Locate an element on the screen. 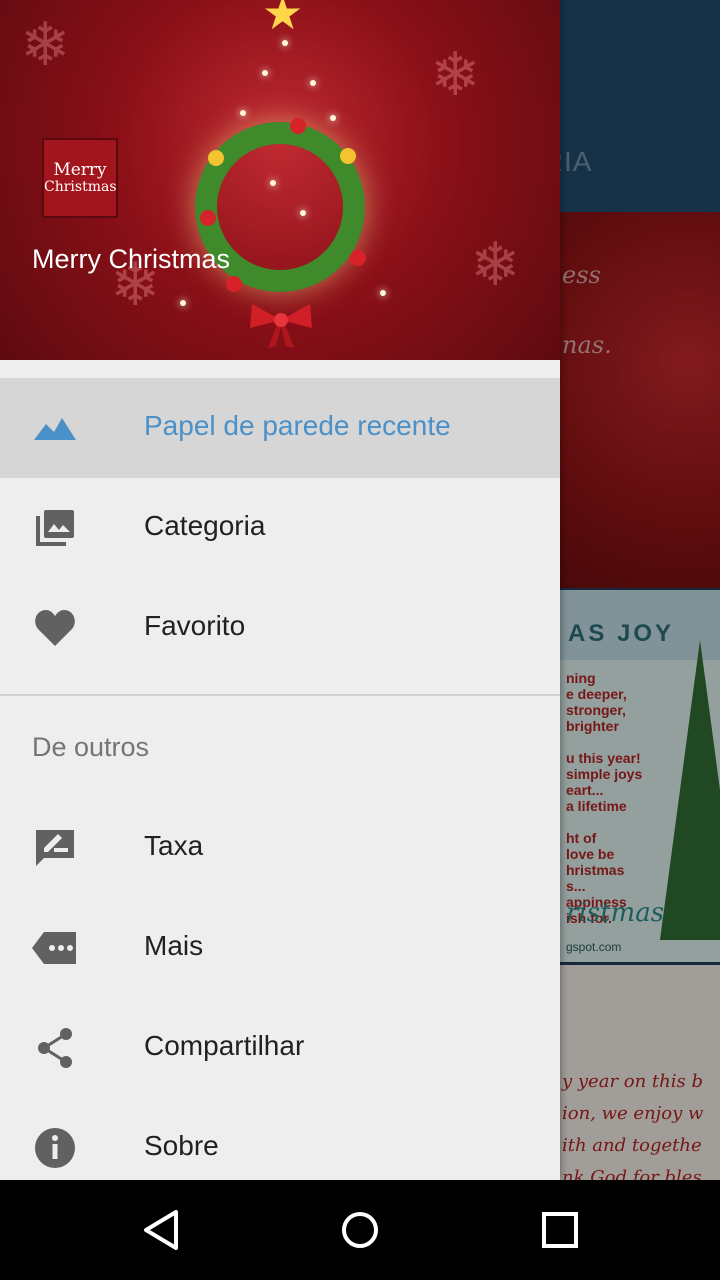 The width and height of the screenshot is (720, 1280). drawer-item-label: Compartilhar is located at coordinates (224, 1045).